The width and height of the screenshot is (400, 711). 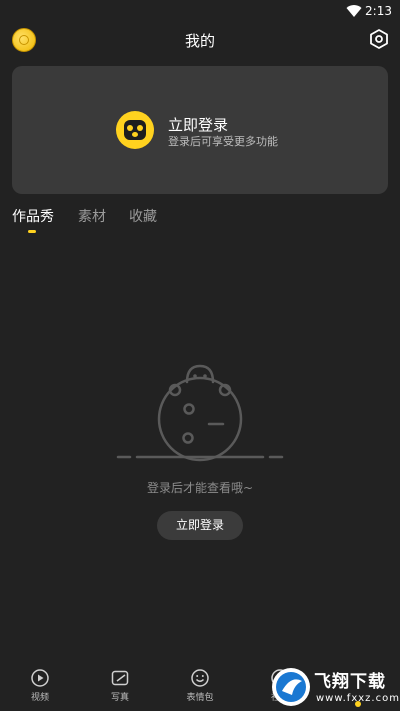 What do you see at coordinates (120, 678) in the screenshot?
I see `photo-icon` at bounding box center [120, 678].